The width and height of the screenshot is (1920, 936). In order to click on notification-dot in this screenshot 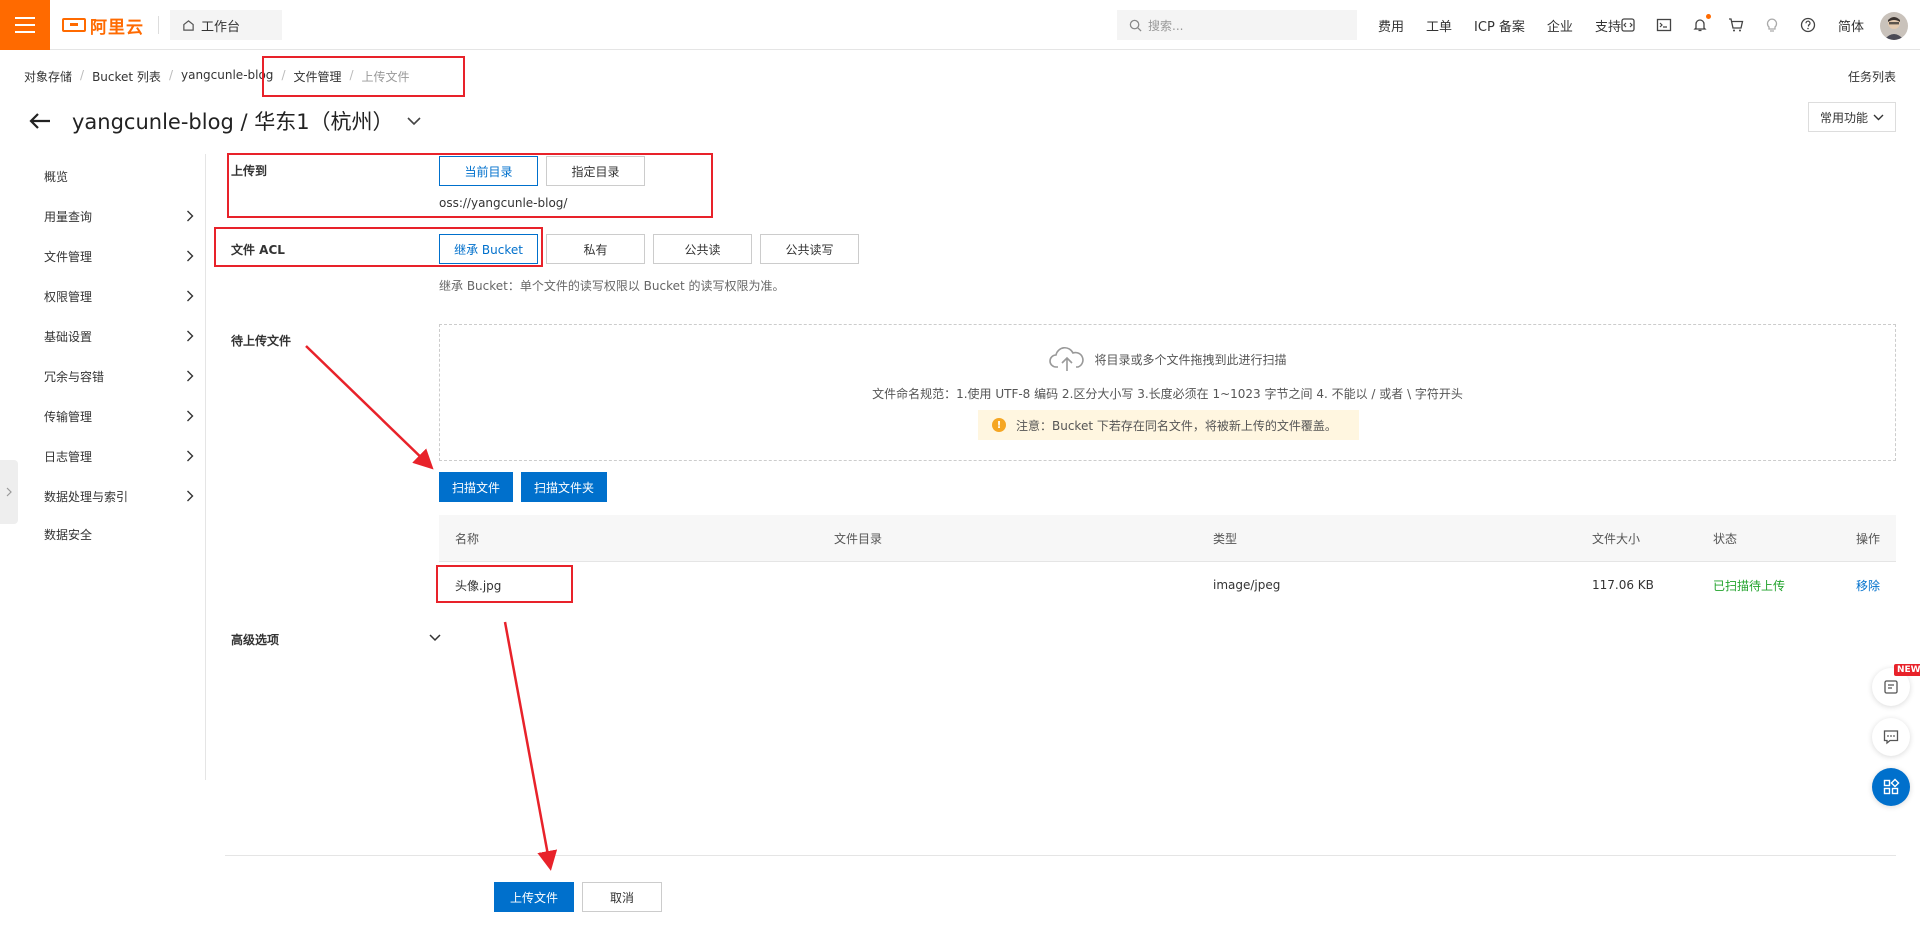, I will do `click(1708, 16)`.